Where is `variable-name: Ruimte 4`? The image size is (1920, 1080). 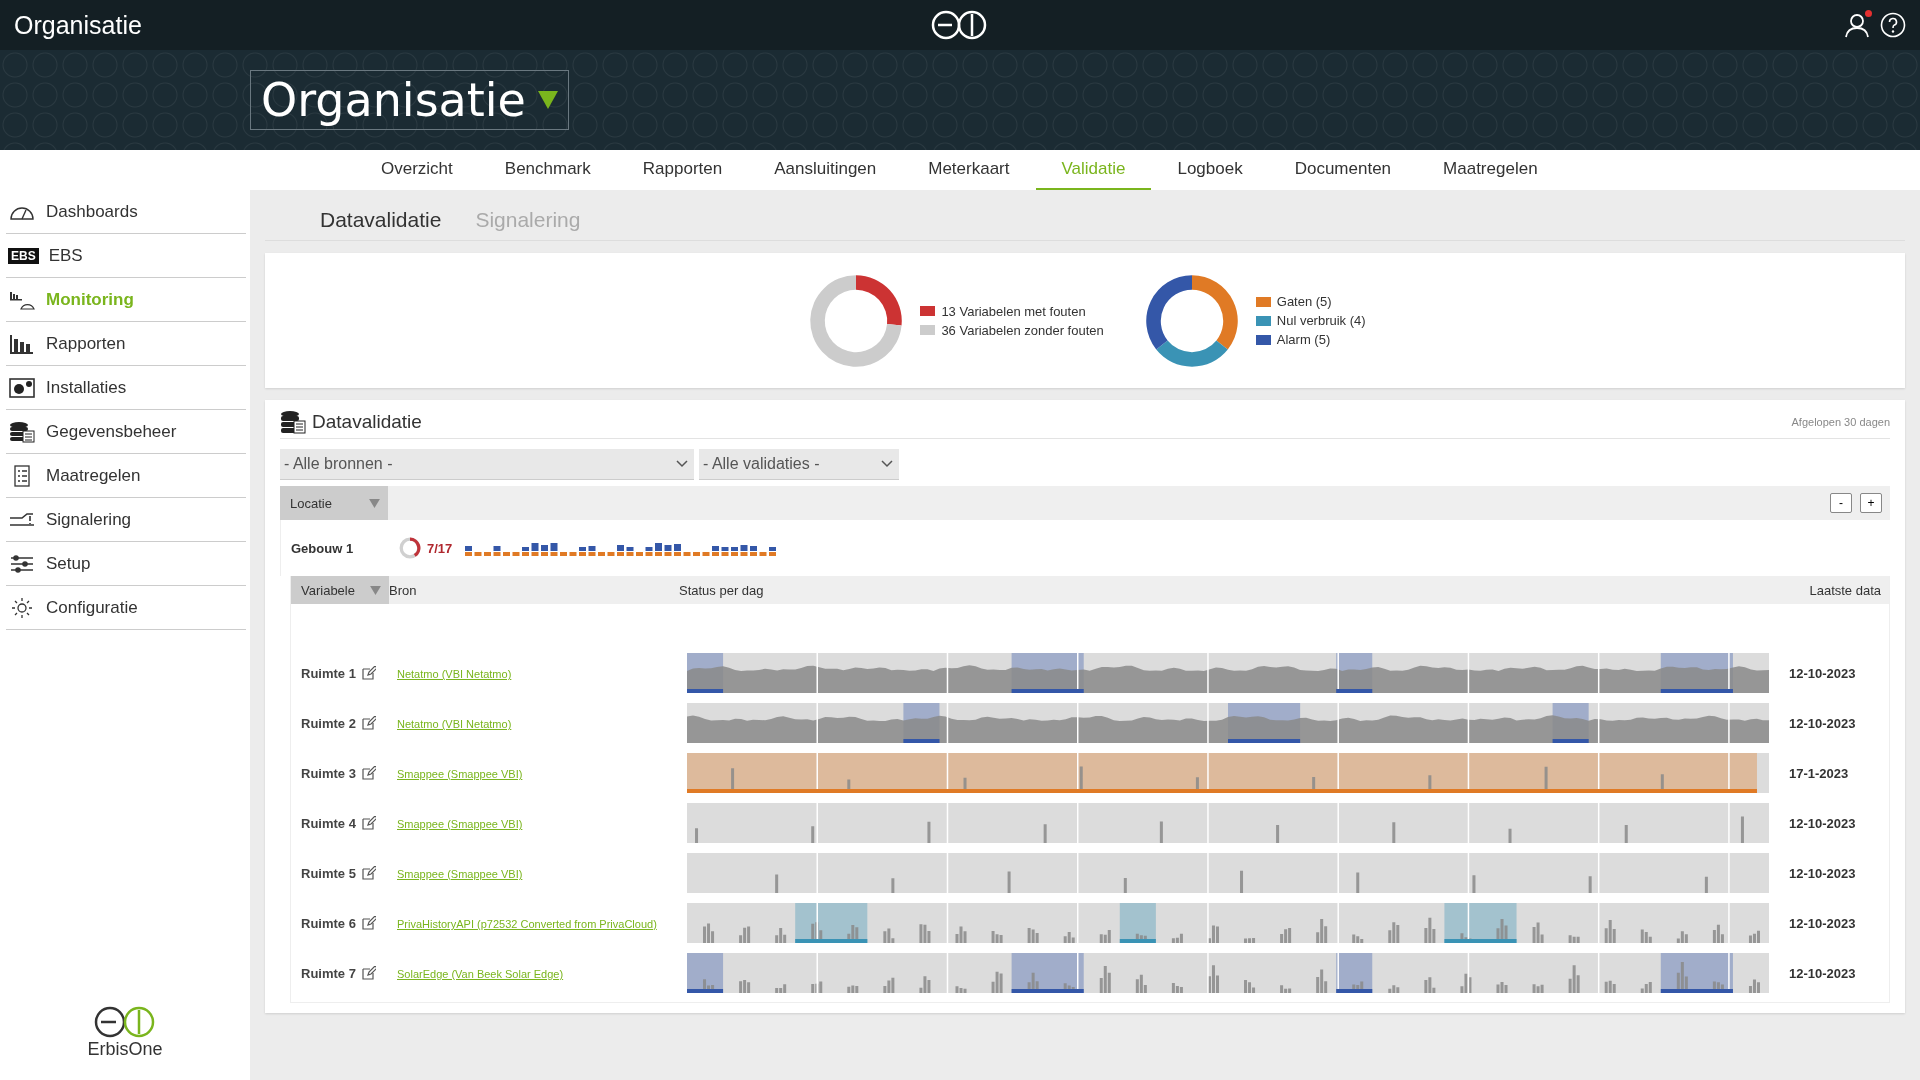 variable-name: Ruimte 4 is located at coordinates (328, 823).